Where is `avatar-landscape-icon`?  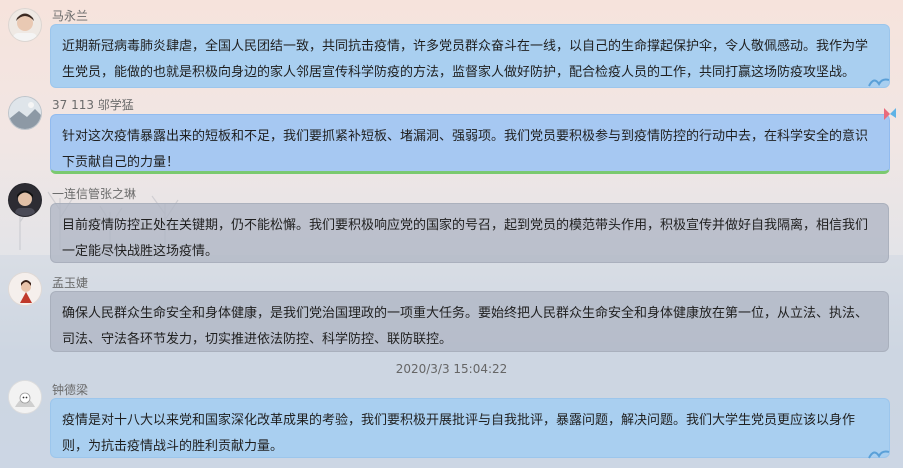 avatar-landscape-icon is located at coordinates (25, 113).